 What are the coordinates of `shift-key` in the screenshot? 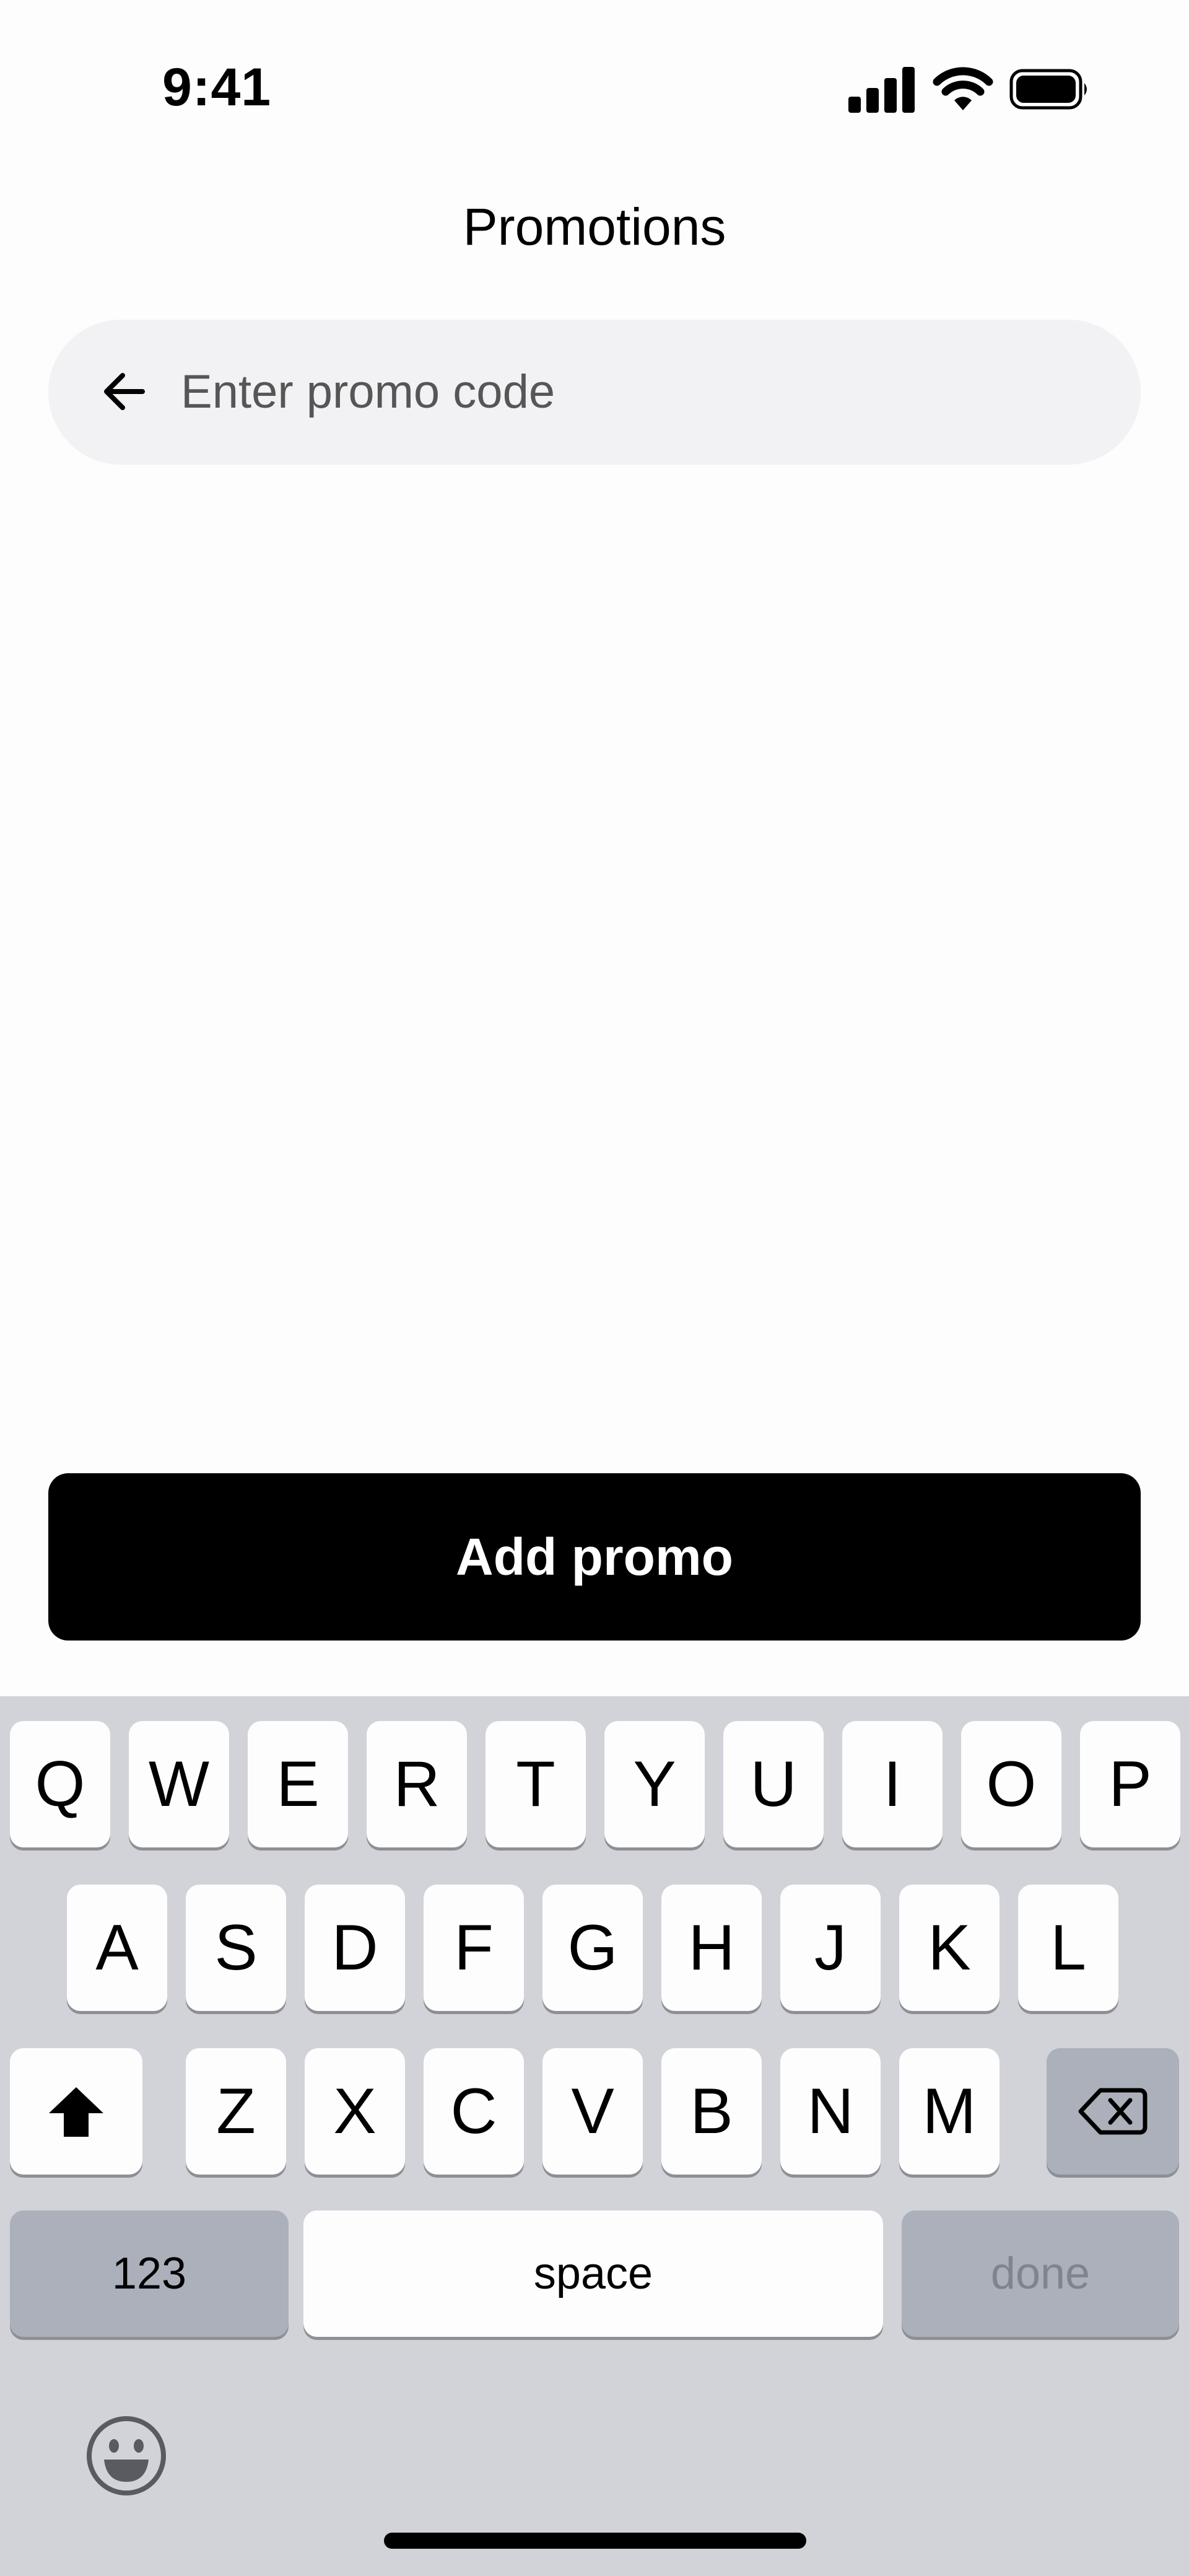 It's located at (76, 2111).